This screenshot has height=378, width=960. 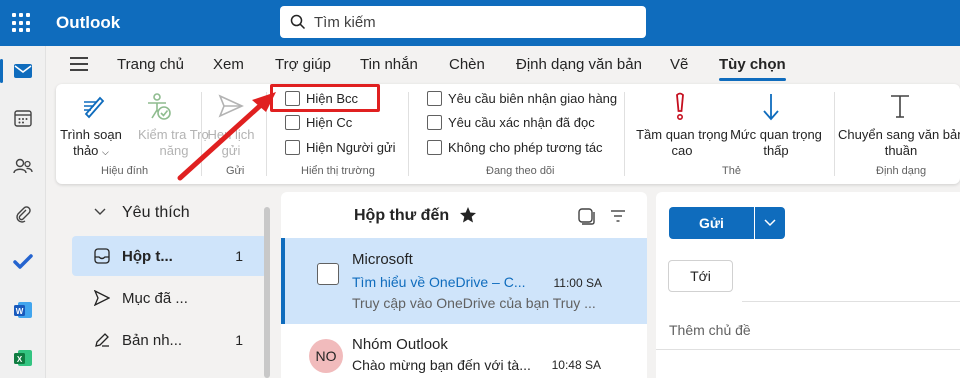 What do you see at coordinates (105, 152) in the screenshot?
I see `chevron-down-icon: ⌵` at bounding box center [105, 152].